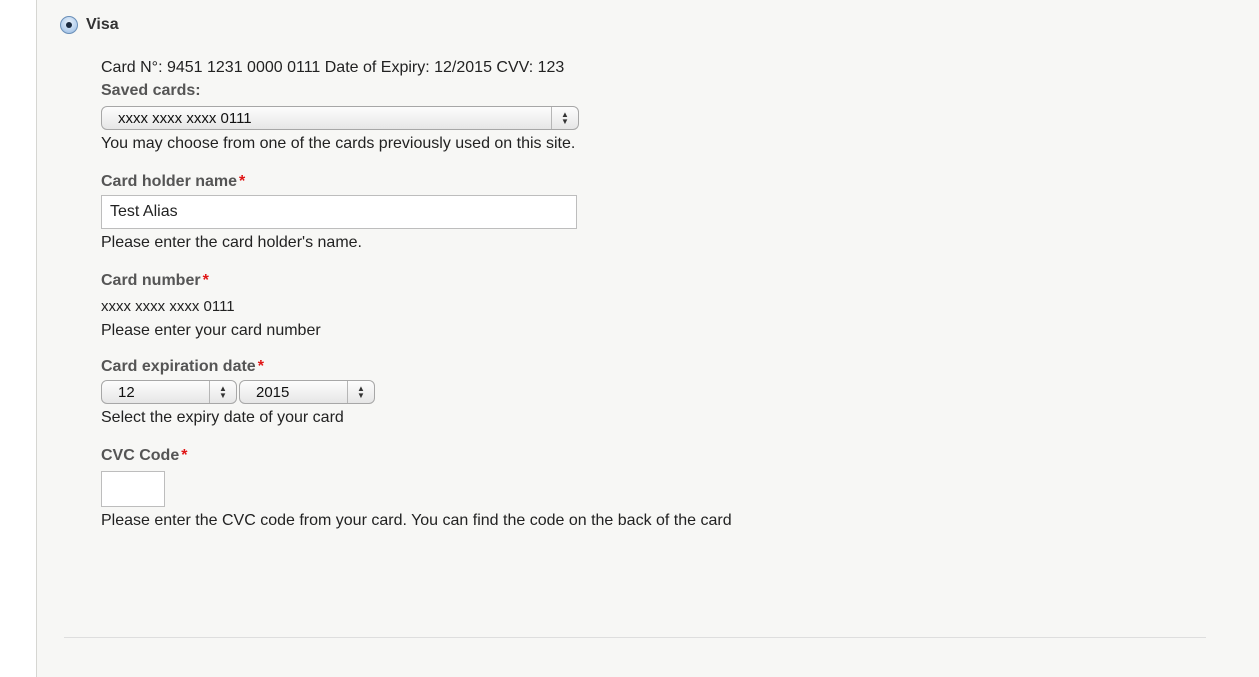 The width and height of the screenshot is (1259, 677). What do you see at coordinates (307, 392) in the screenshot?
I see `expiry-year-select: 2015 ▲ ▼` at bounding box center [307, 392].